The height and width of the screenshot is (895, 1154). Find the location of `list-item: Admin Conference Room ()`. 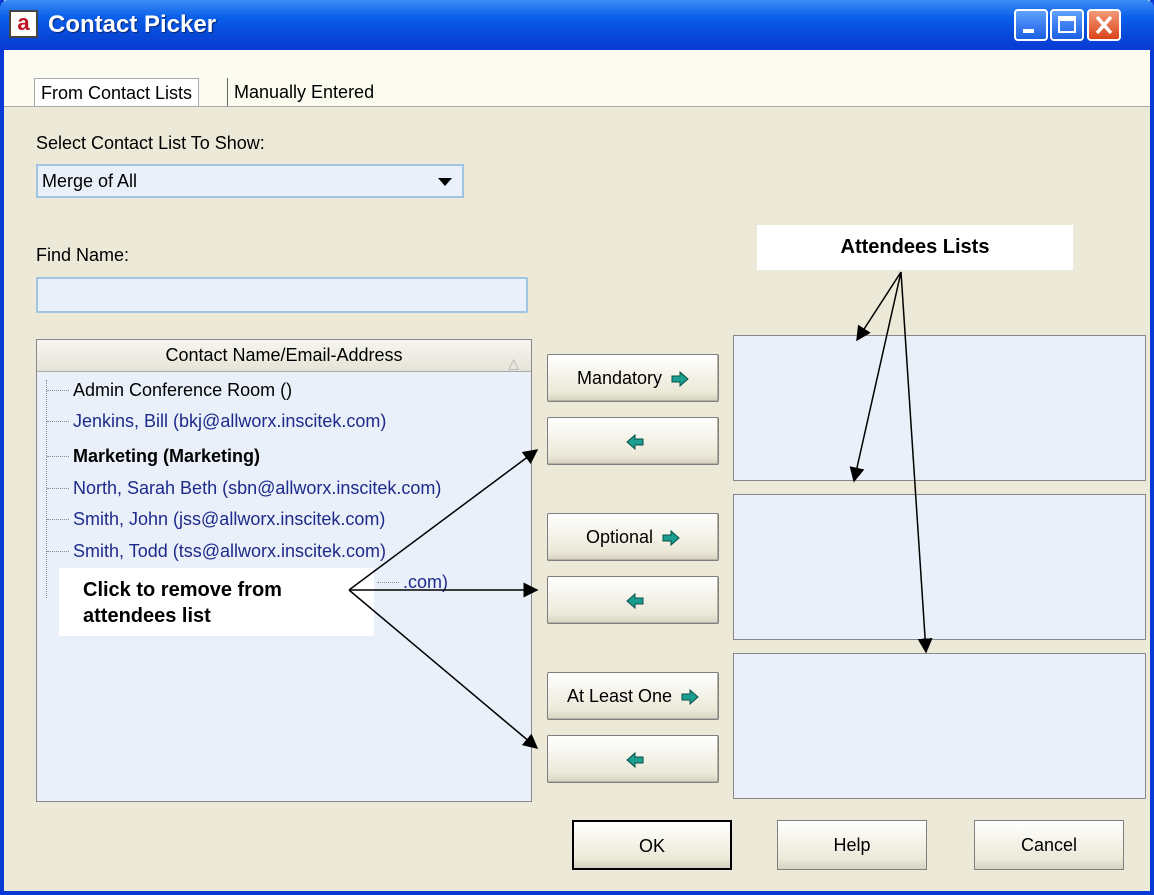

list-item: Admin Conference Room () is located at coordinates (169, 390).